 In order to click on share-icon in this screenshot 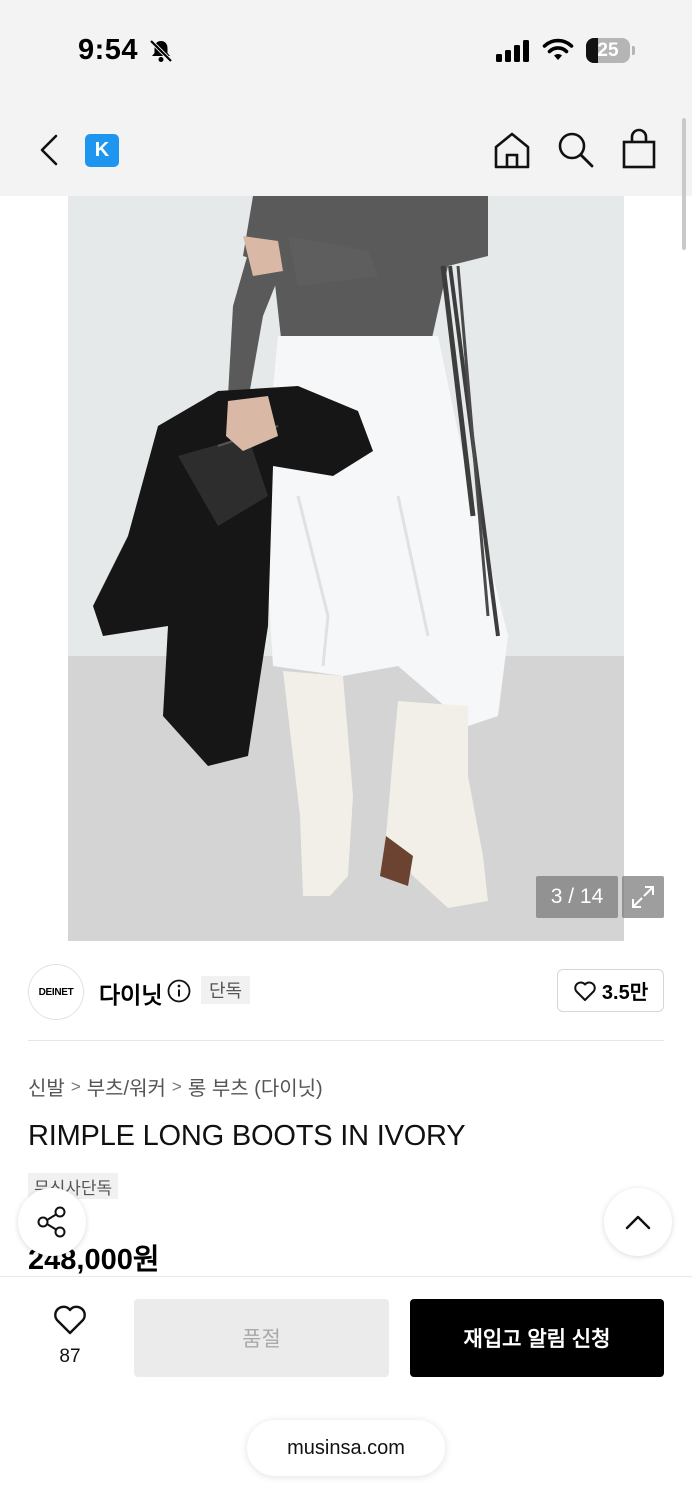, I will do `click(51, 1222)`.